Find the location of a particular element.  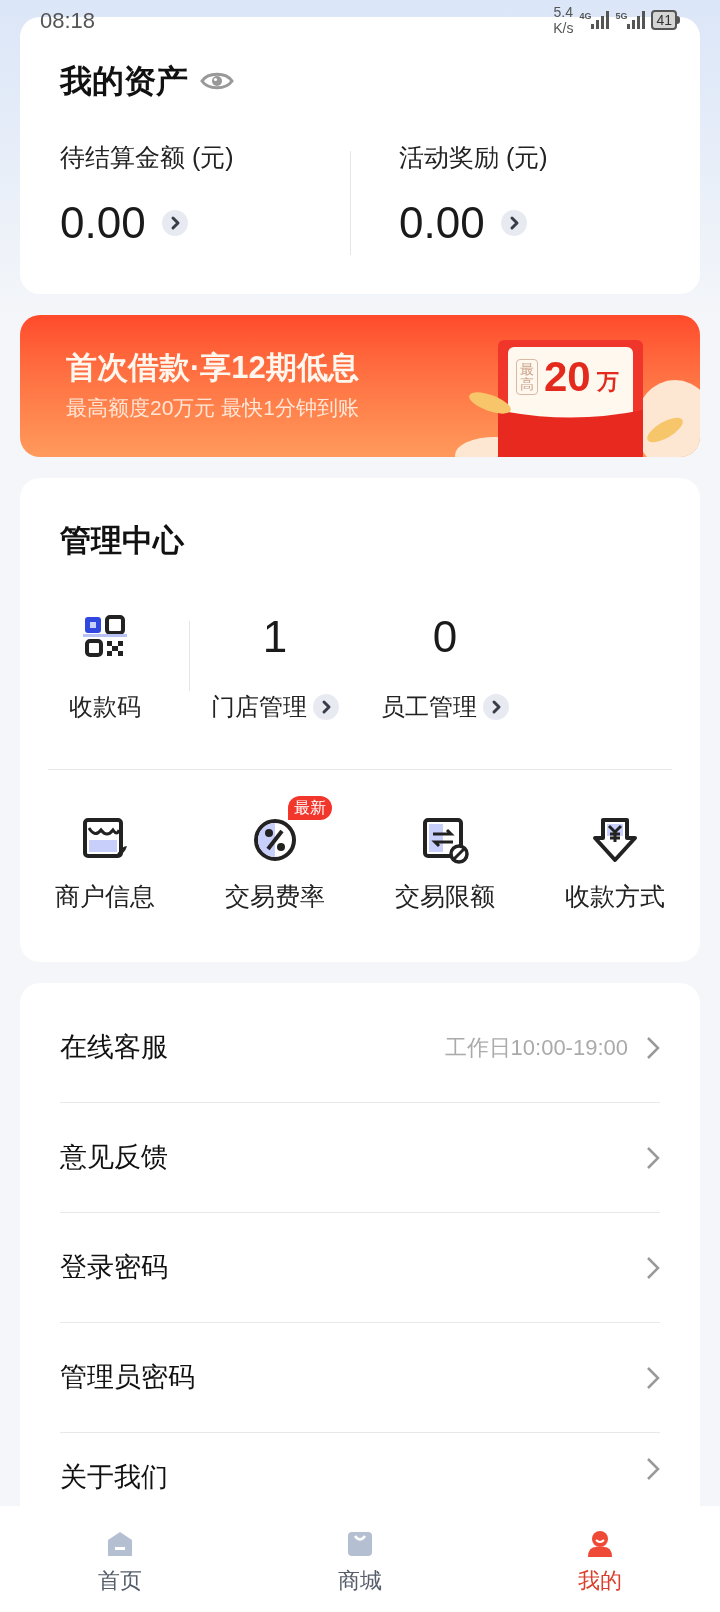

person-icon is located at coordinates (600, 1544).